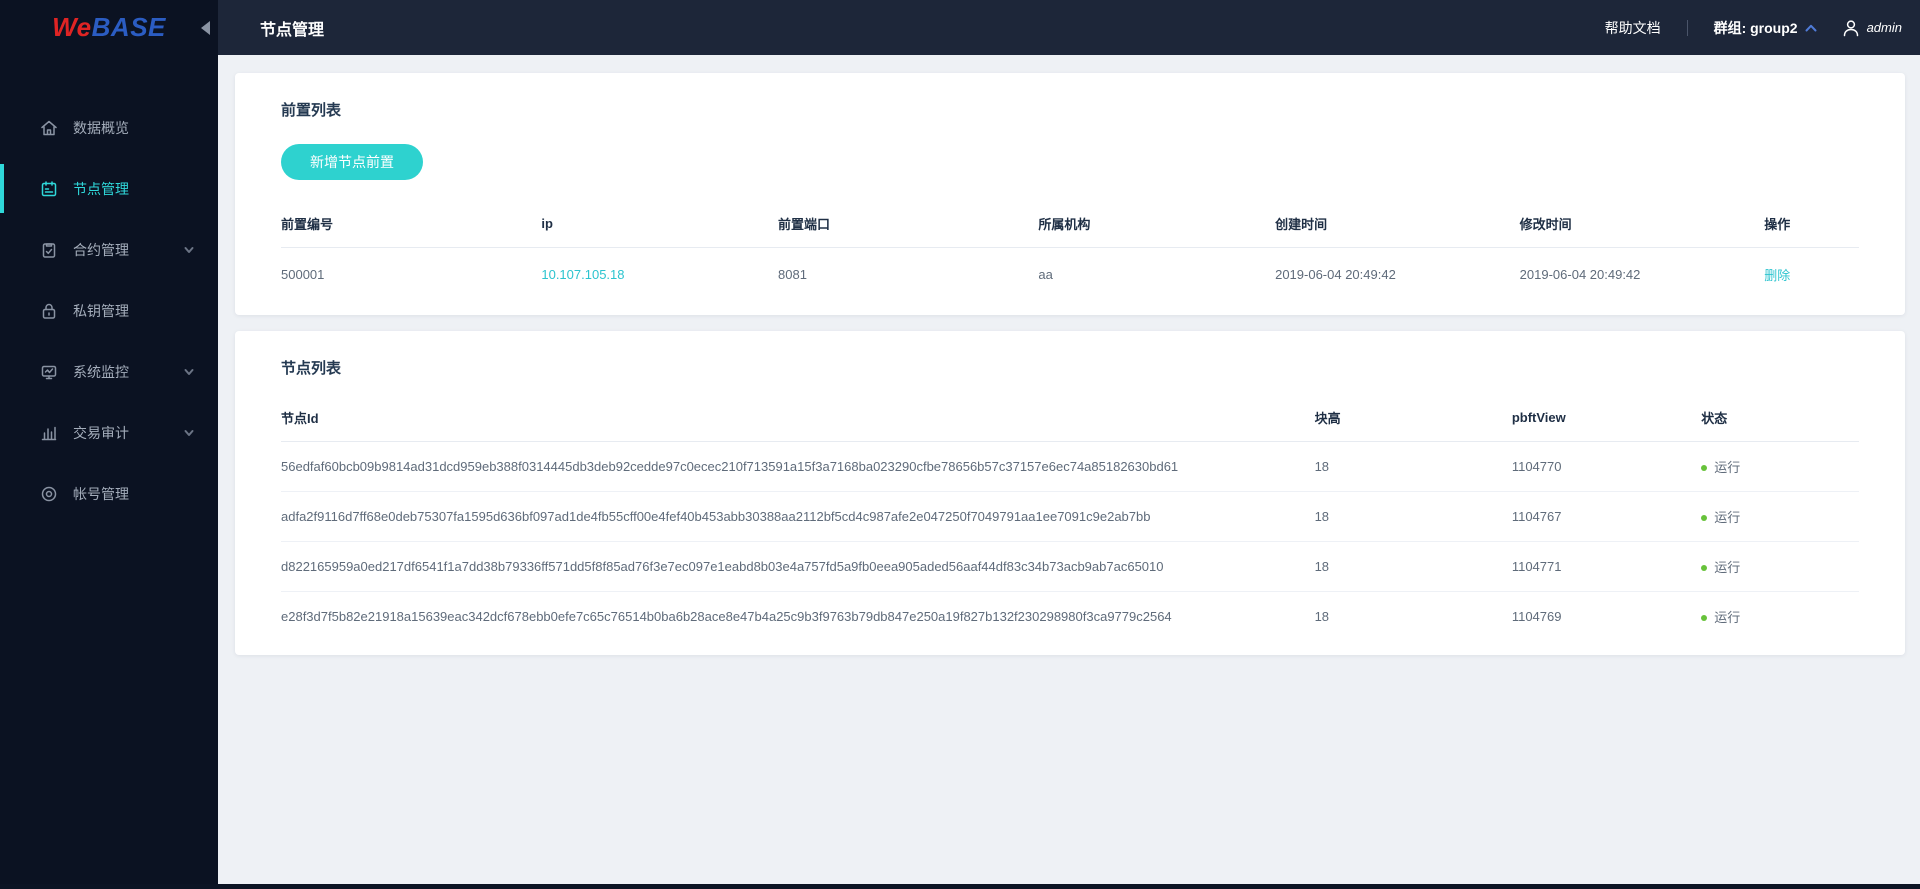 The width and height of the screenshot is (1920, 889). What do you see at coordinates (1536, 616) in the screenshot?
I see `cell-pbft-view: 1104769` at bounding box center [1536, 616].